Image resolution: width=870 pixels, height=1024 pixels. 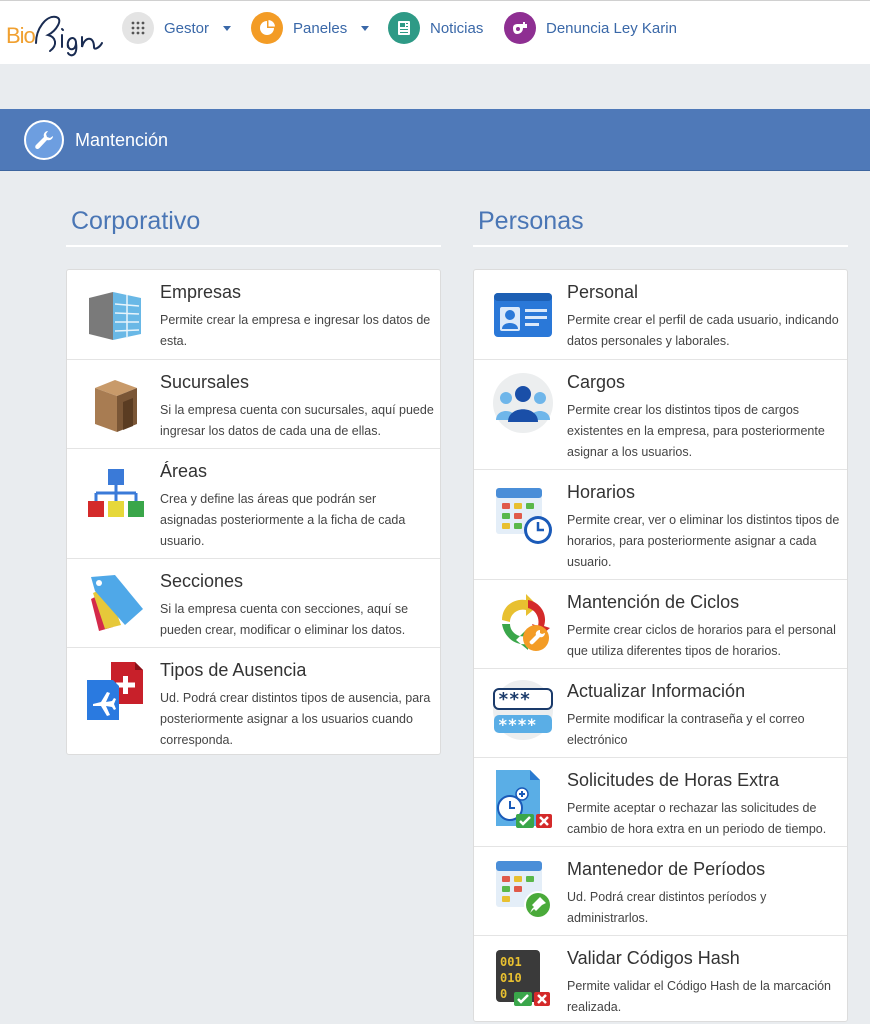 I want to click on pie-chart-icon, so click(x=267, y=28).